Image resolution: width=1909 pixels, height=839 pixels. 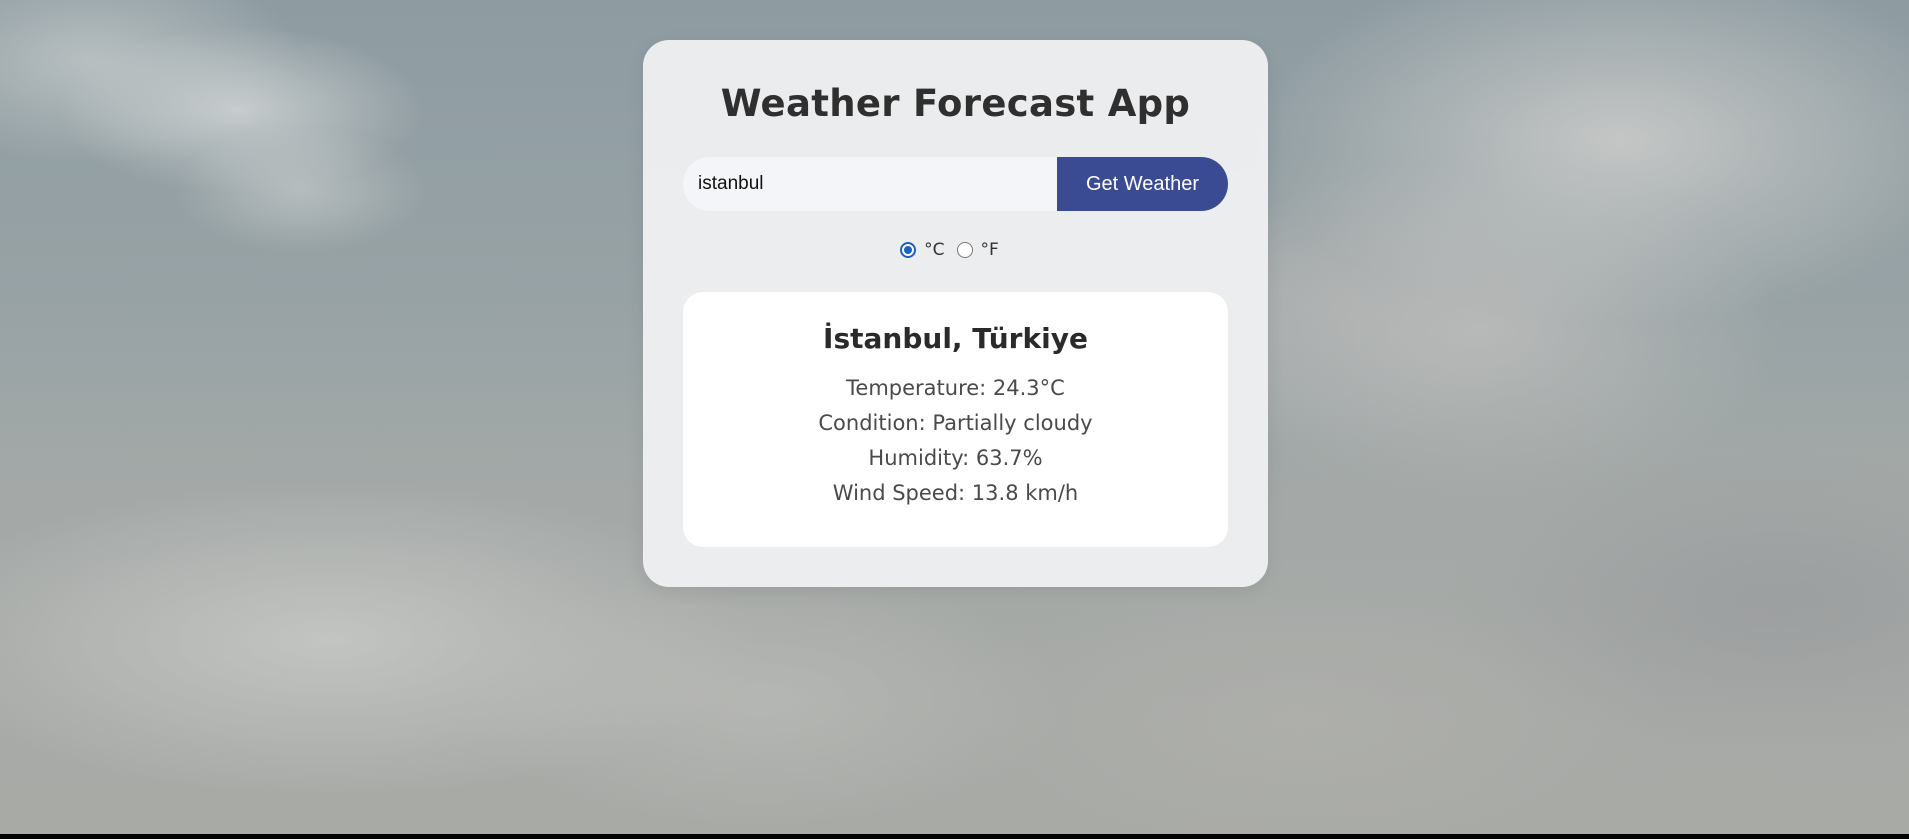 I want to click on app-title: Weather Forecast App, so click(x=955, y=103).